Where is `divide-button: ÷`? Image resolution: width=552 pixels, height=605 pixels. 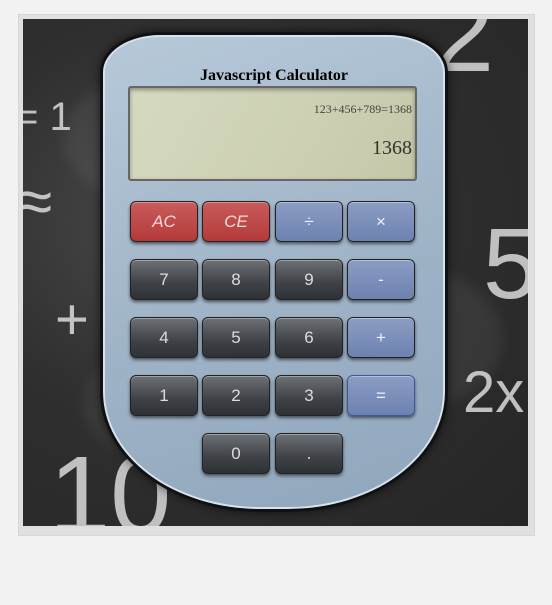 divide-button: ÷ is located at coordinates (309, 221).